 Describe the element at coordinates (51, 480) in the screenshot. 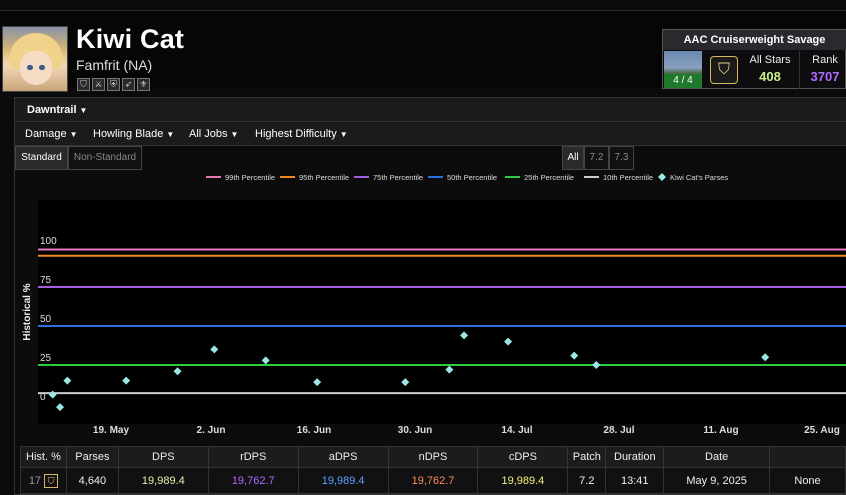

I see `crown-icon: ⛉` at that location.